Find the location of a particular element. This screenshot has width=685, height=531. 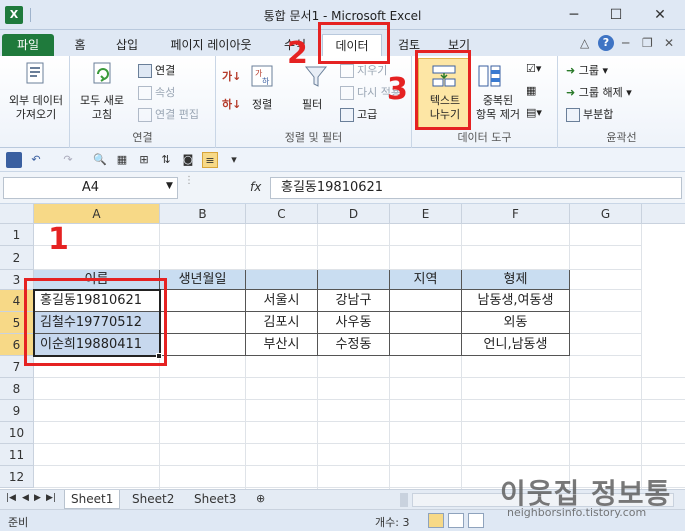

page-break-view-icon is located at coordinates (476, 520).